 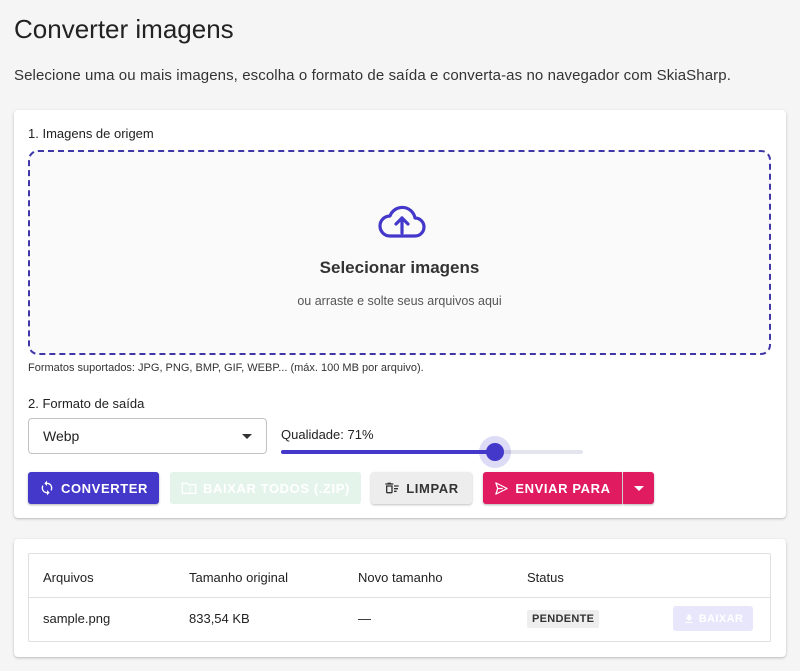 I want to click on status-badge: PENDENTE, so click(x=563, y=619).